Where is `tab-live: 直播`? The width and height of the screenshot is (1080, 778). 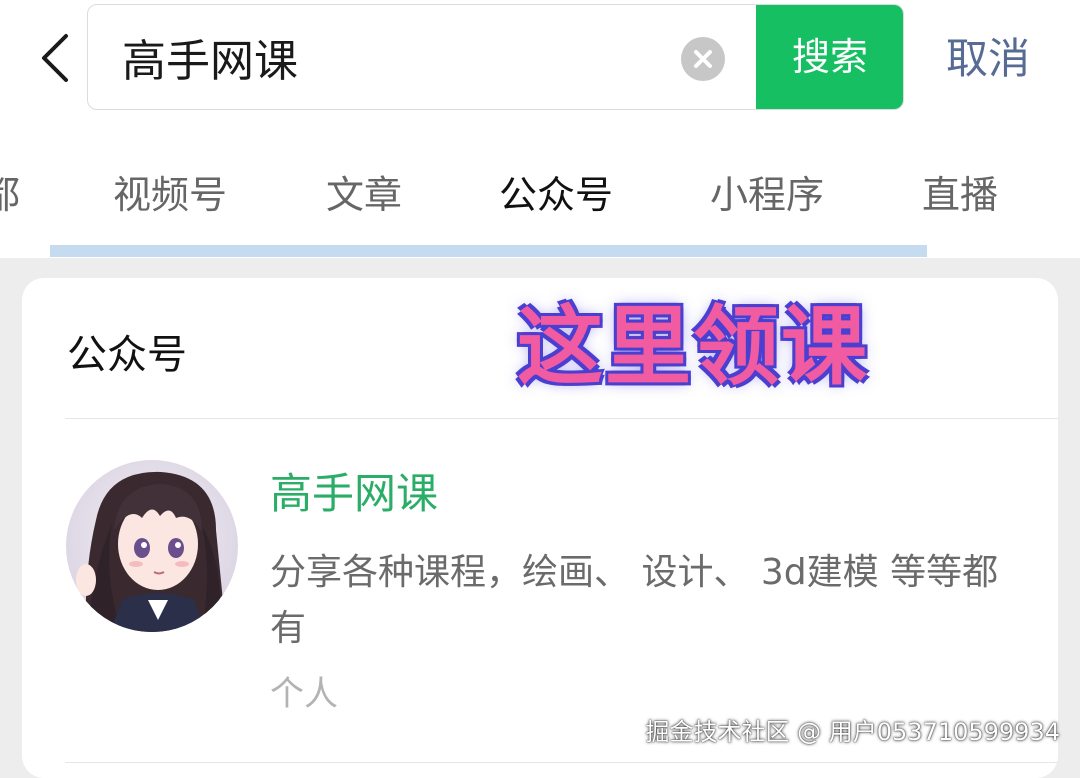 tab-live: 直播 is located at coordinates (960, 195).